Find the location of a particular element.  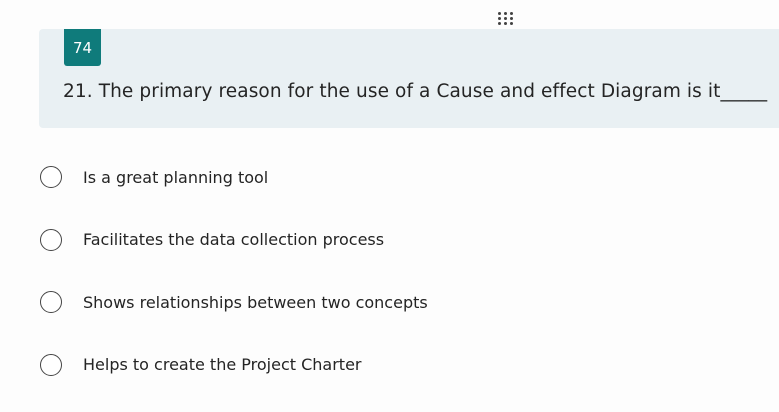

drag-handle-icon is located at coordinates (507, 19).